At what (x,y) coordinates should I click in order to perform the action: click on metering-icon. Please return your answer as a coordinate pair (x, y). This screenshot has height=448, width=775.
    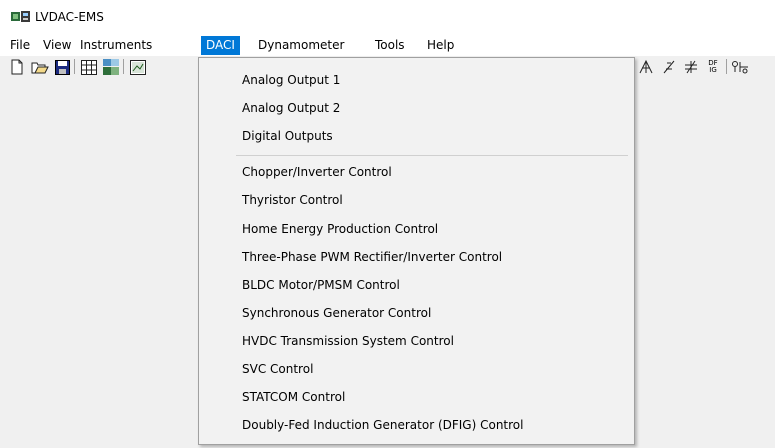
    Looking at the image, I should click on (111, 67).